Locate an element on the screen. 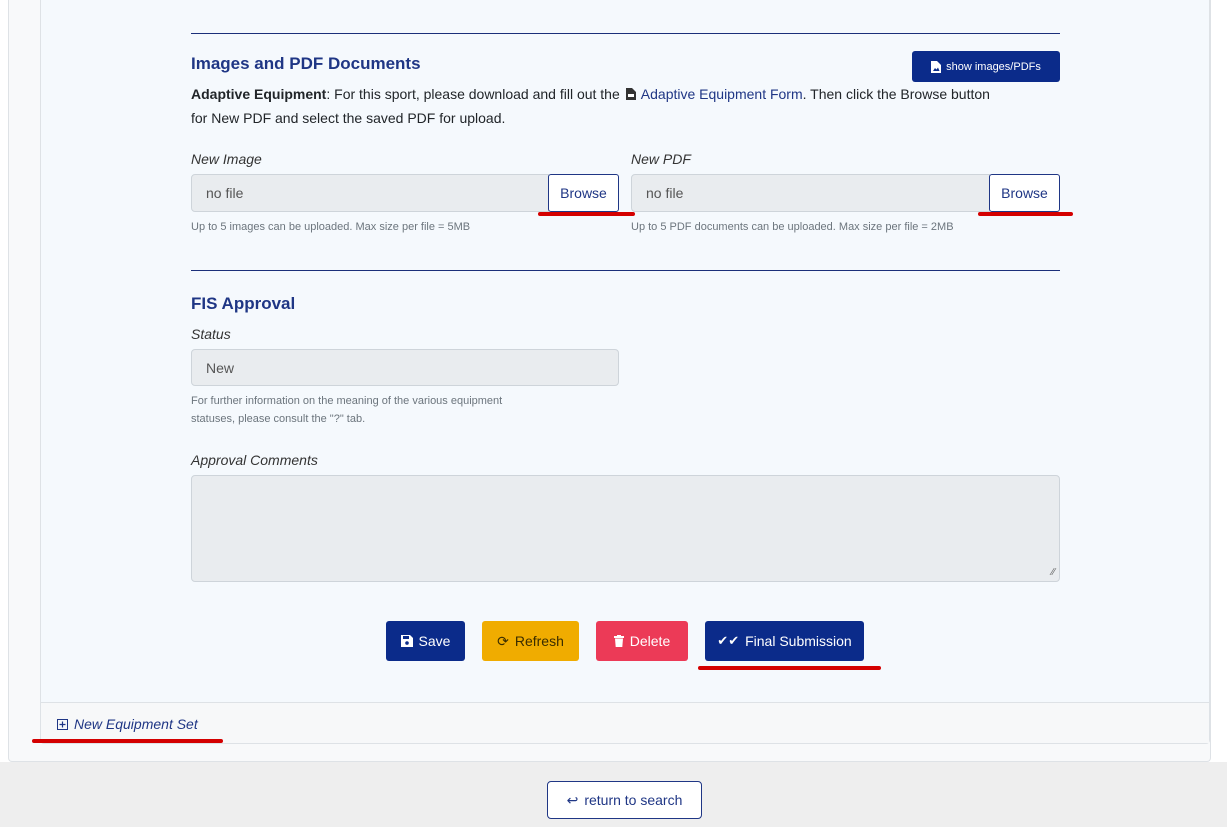 This screenshot has height=827, width=1227. save-button: Save is located at coordinates (425, 641).